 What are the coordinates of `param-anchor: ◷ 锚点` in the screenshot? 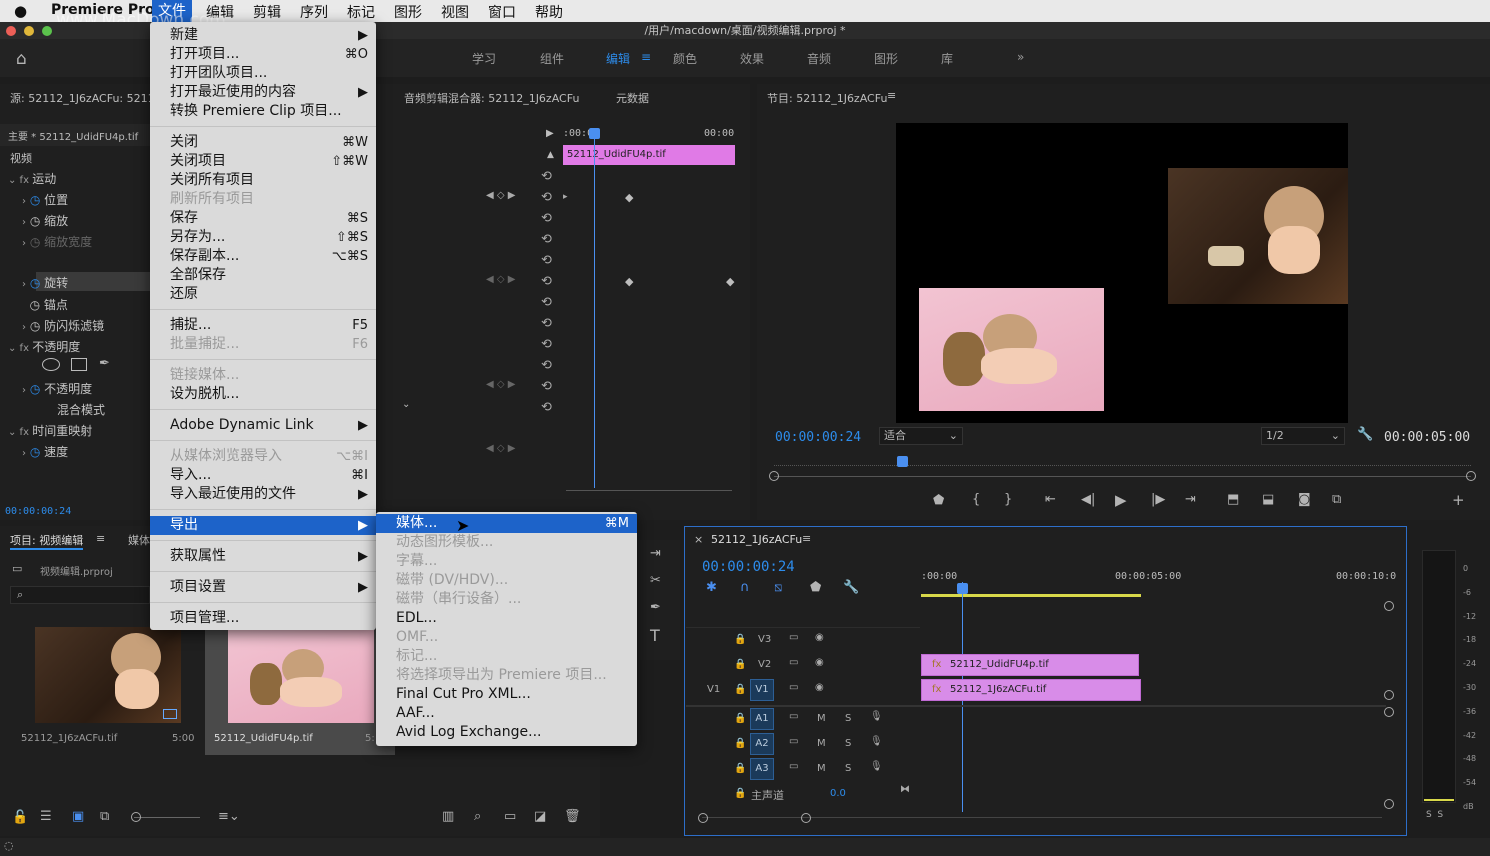 It's located at (45, 304).